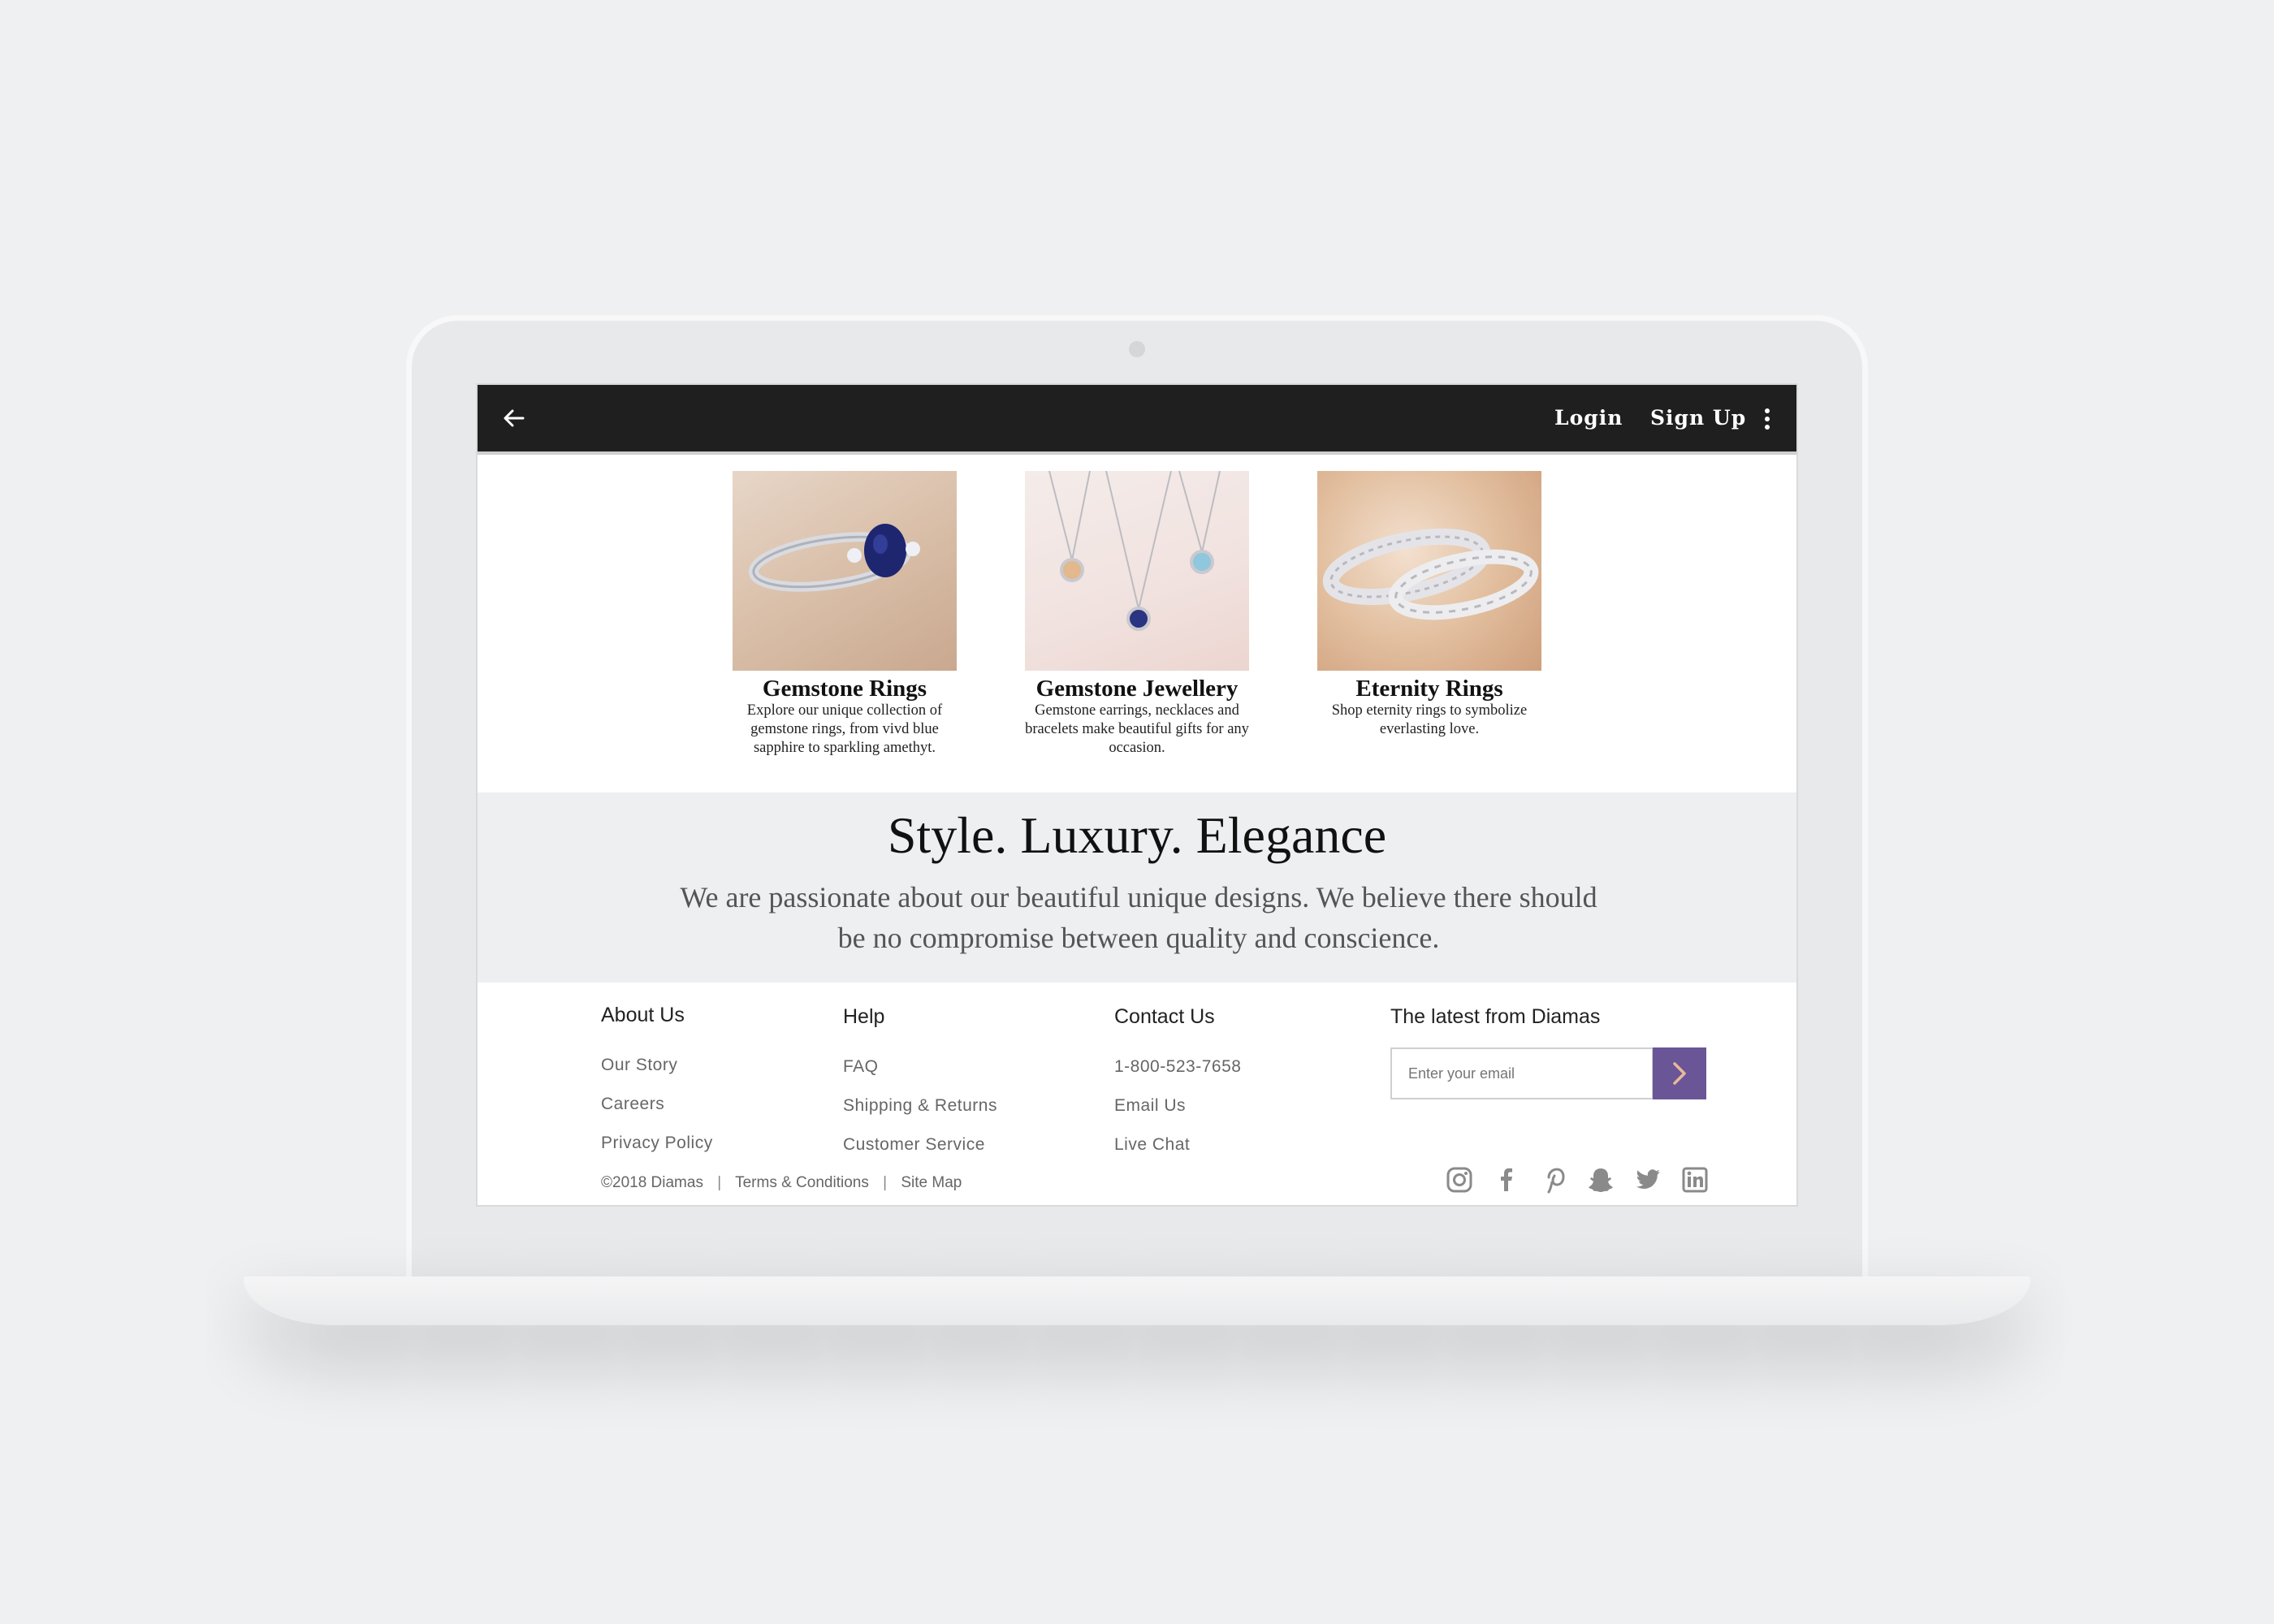  Describe the element at coordinates (657, 1065) in the screenshot. I see `footer-link: Our Story` at that location.